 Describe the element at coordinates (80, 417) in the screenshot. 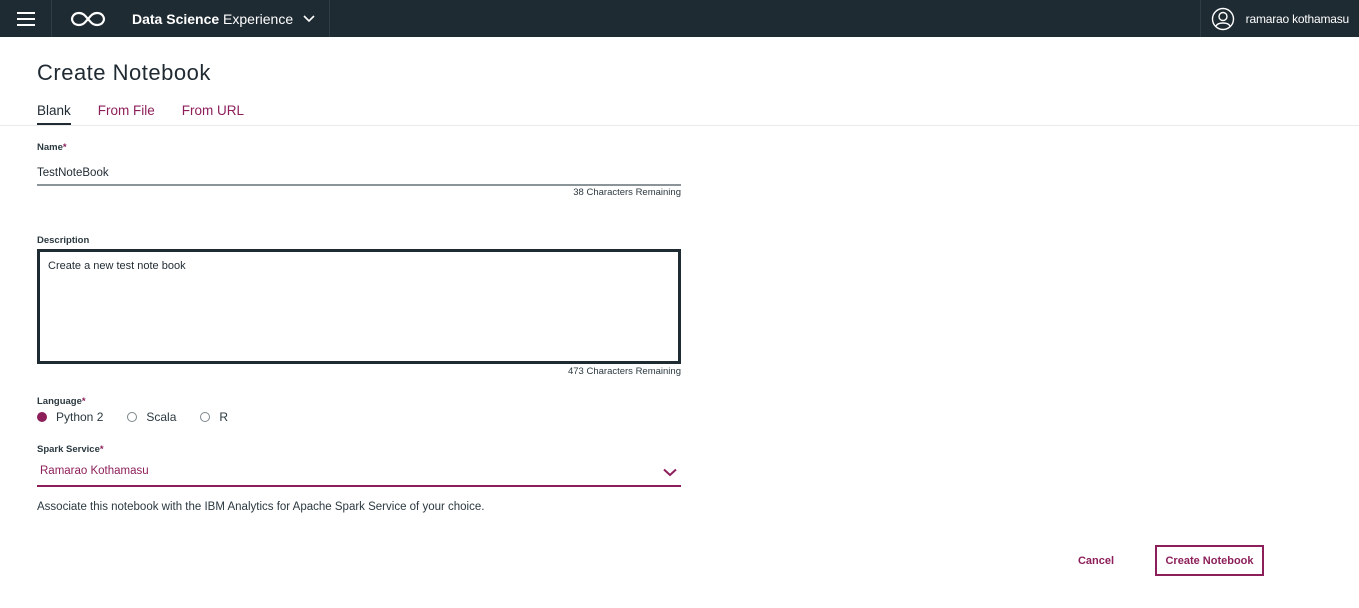

I see `language-option-label: Python 2` at that location.